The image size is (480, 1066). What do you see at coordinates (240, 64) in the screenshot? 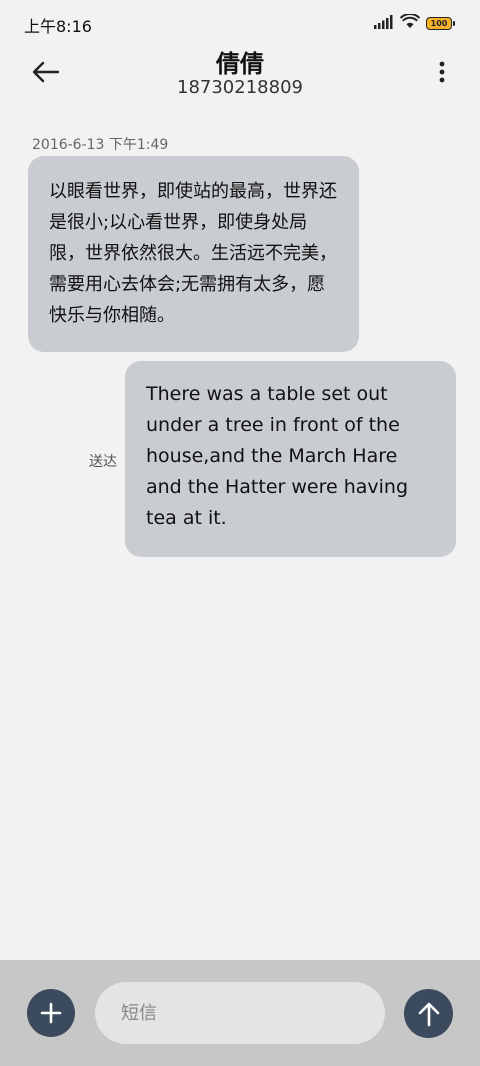
I see `contact-name: 倩倩` at bounding box center [240, 64].